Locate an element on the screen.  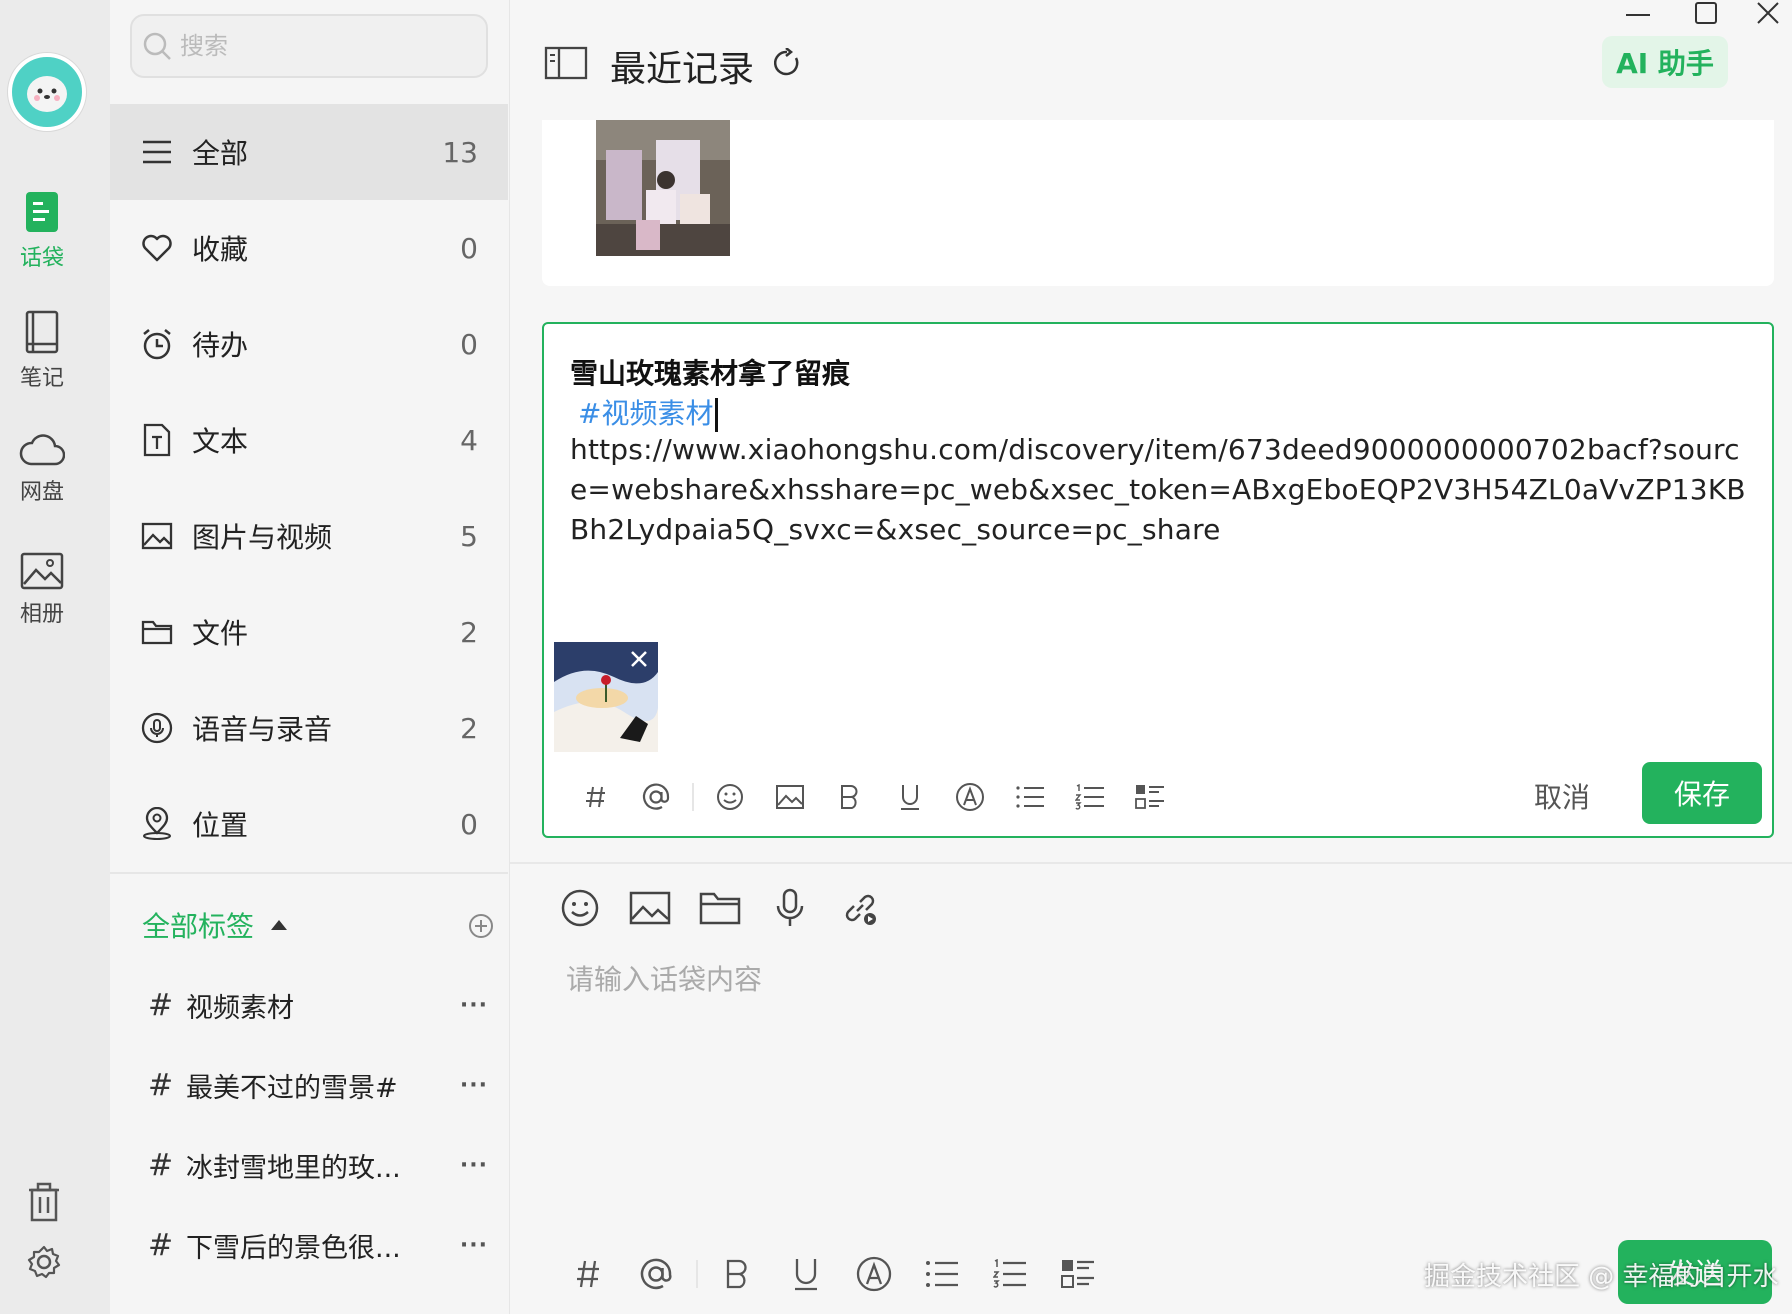
bag-icon is located at coordinates (42, 212).